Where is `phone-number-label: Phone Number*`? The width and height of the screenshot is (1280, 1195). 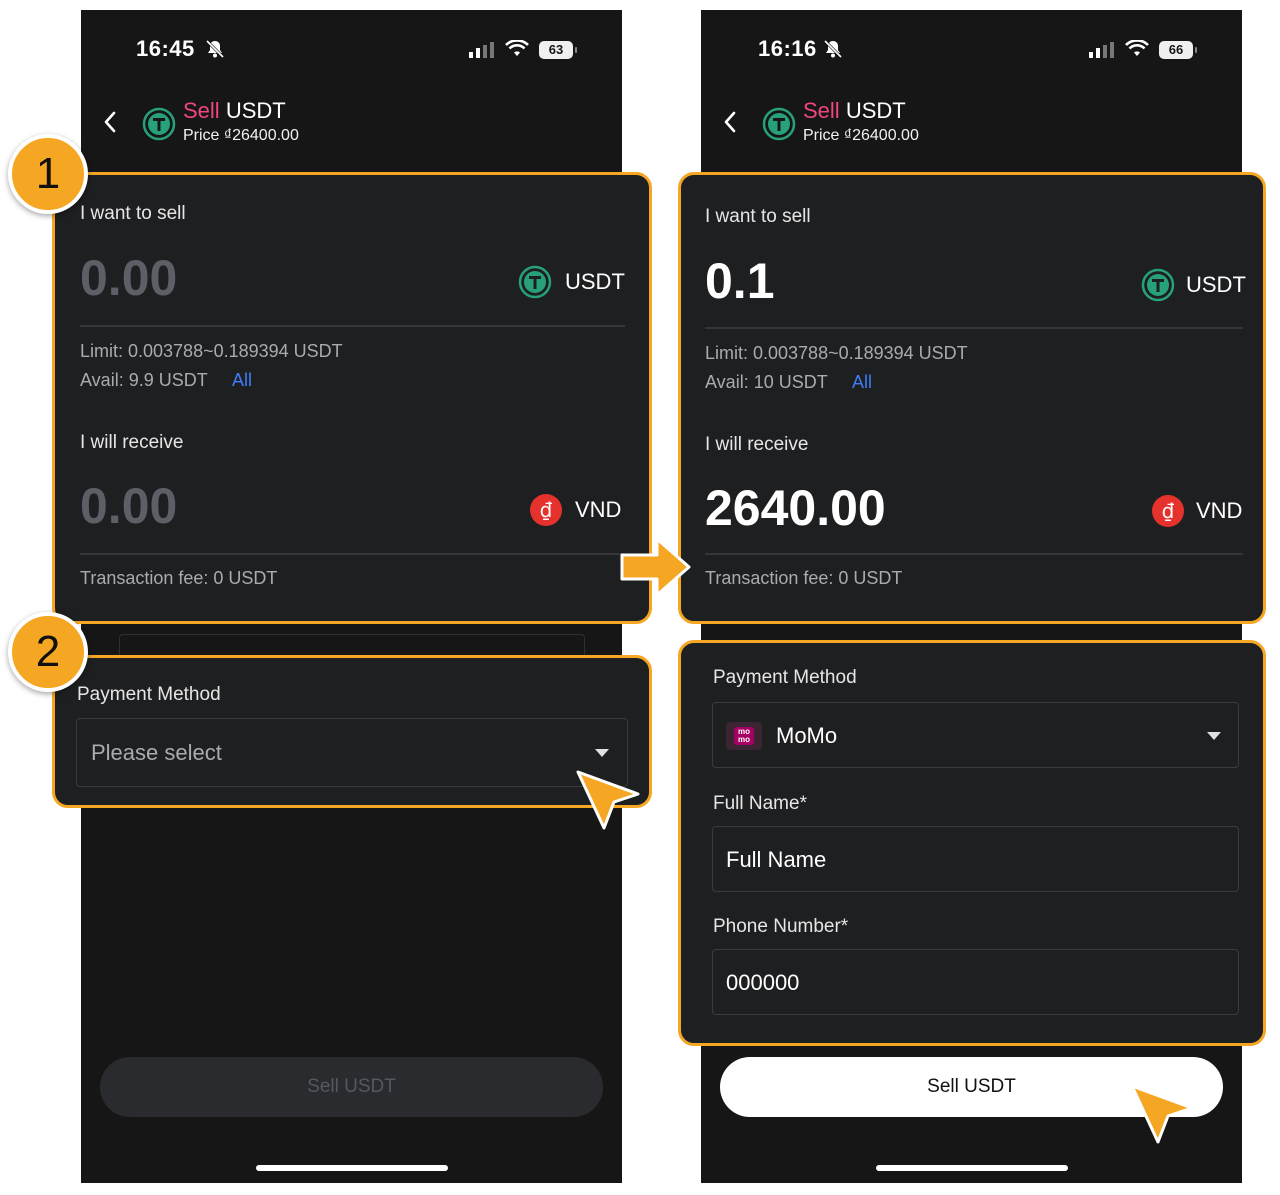
phone-number-label: Phone Number* is located at coordinates (781, 926).